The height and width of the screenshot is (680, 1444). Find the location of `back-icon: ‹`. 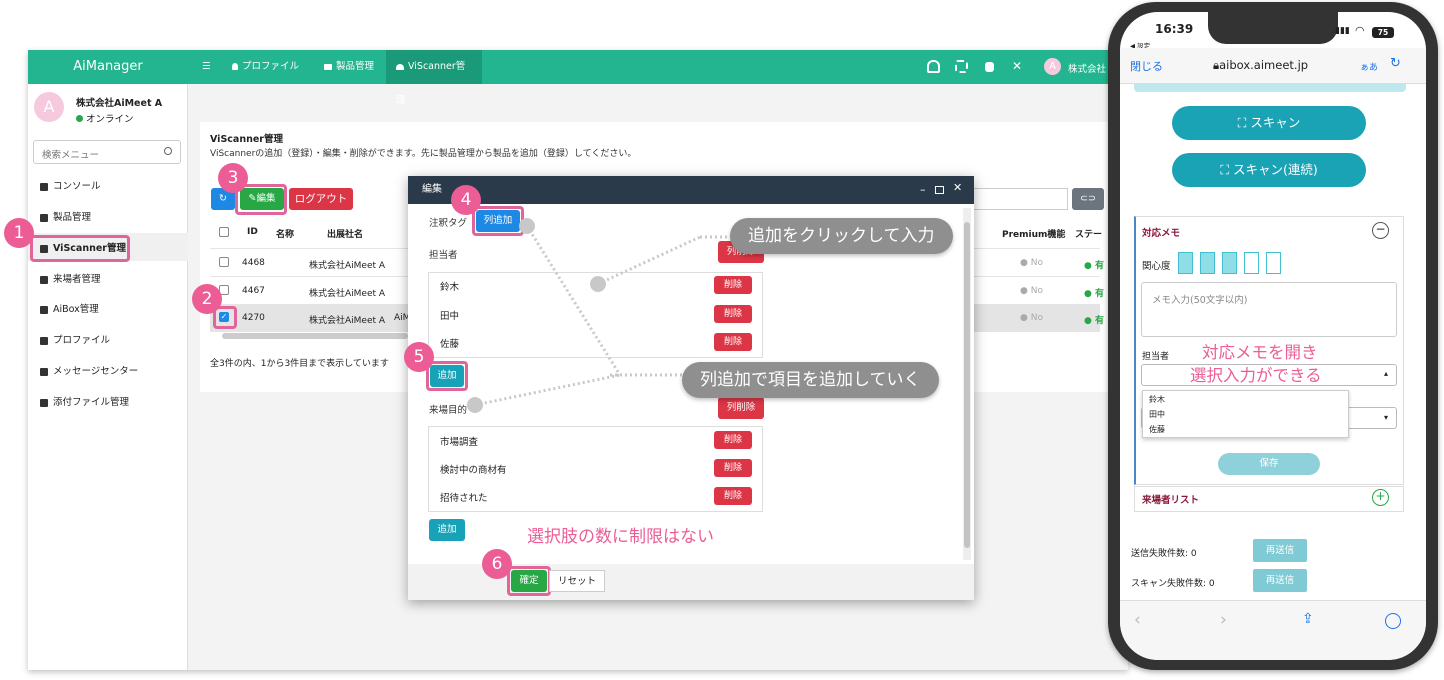

back-icon: ‹ is located at coordinates (1137, 620).